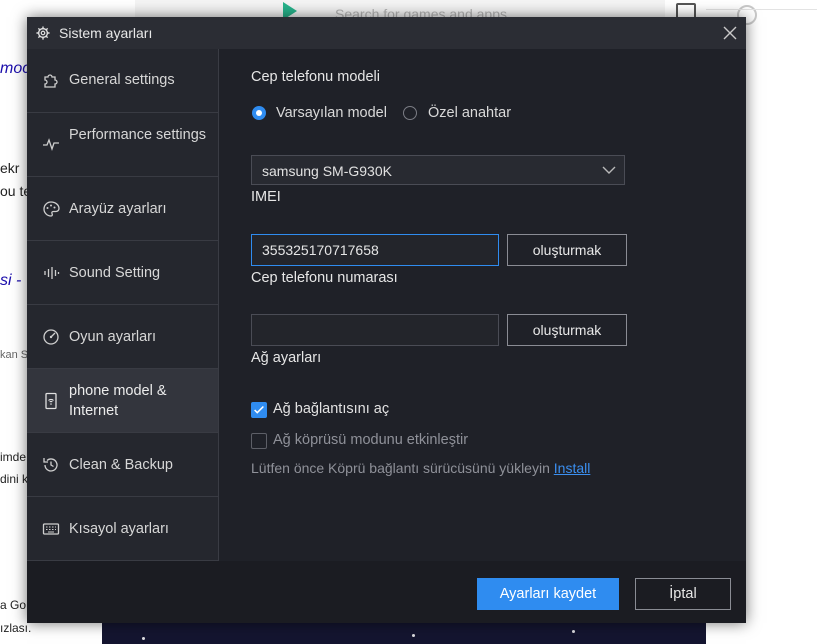  What do you see at coordinates (14, 355) in the screenshot?
I see `background-text-snippet: kan S` at bounding box center [14, 355].